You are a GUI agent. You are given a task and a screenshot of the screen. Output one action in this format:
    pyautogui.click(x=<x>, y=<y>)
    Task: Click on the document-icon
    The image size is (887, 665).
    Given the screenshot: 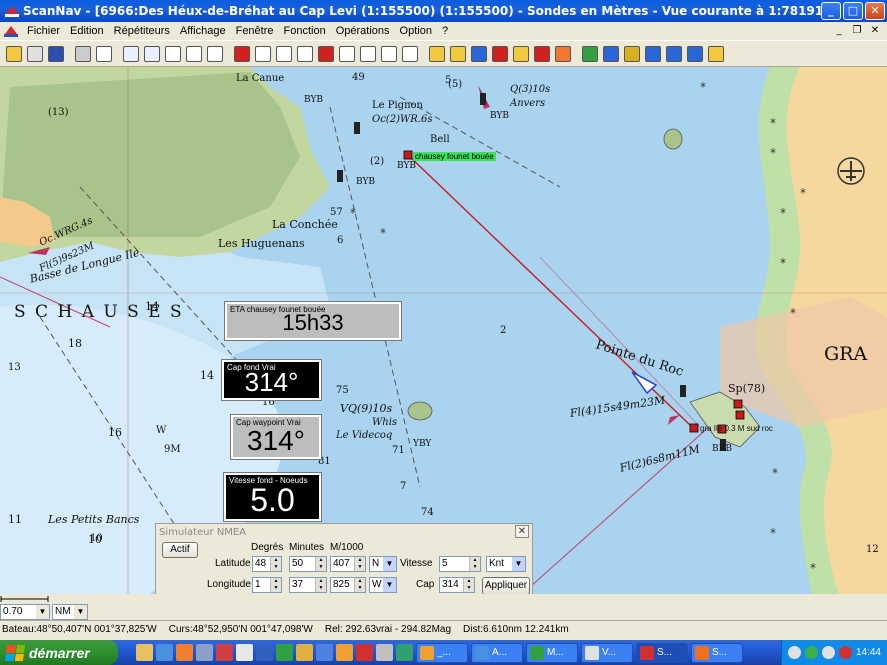 What is the action you would take?
    pyautogui.click(x=11, y=31)
    